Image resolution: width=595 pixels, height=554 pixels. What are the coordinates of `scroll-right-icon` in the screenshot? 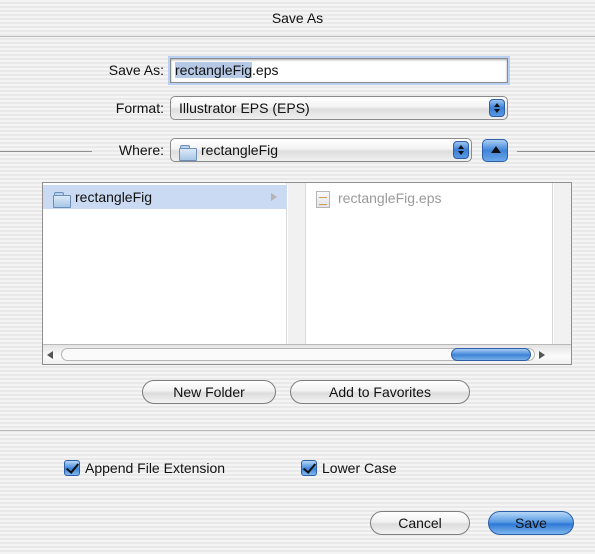 It's located at (542, 355).